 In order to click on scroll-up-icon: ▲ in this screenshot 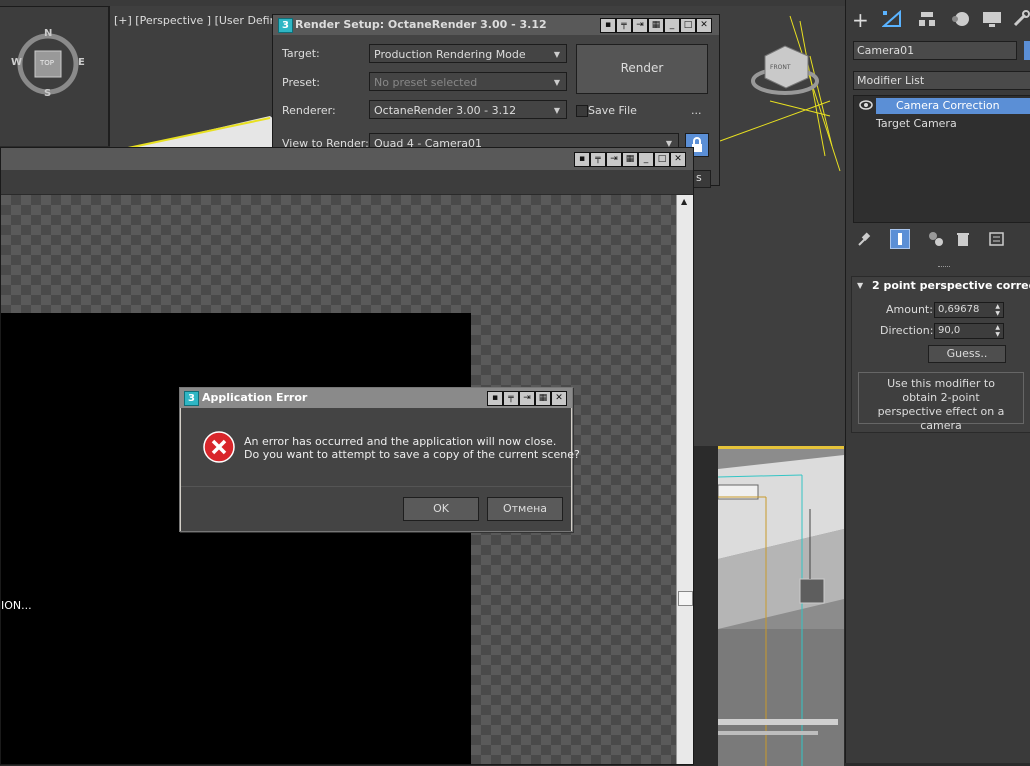, I will do `click(684, 201)`.